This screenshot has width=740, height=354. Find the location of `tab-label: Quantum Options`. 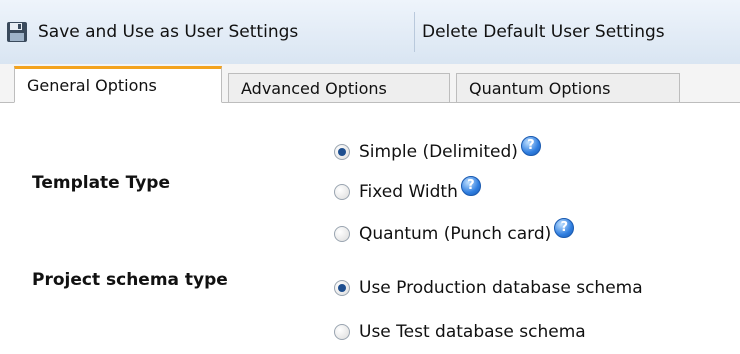

tab-label: Quantum Options is located at coordinates (540, 88).